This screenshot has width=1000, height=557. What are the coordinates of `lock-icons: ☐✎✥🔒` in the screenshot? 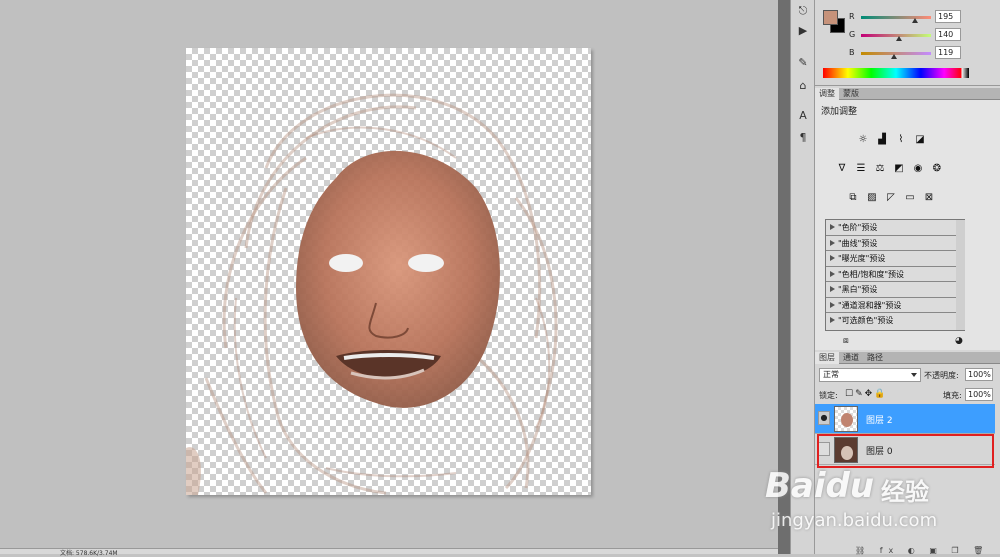 It's located at (866, 394).